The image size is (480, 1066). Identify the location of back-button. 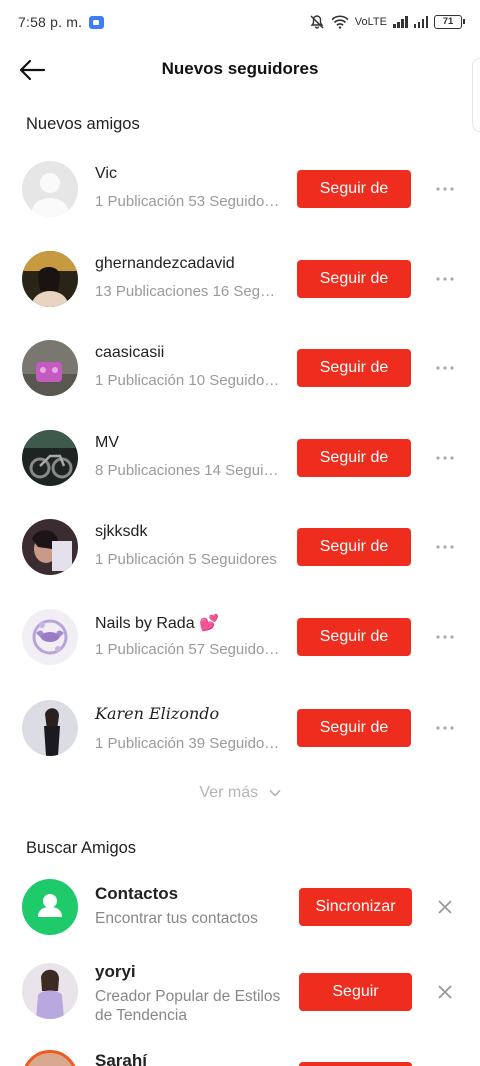
(32, 70).